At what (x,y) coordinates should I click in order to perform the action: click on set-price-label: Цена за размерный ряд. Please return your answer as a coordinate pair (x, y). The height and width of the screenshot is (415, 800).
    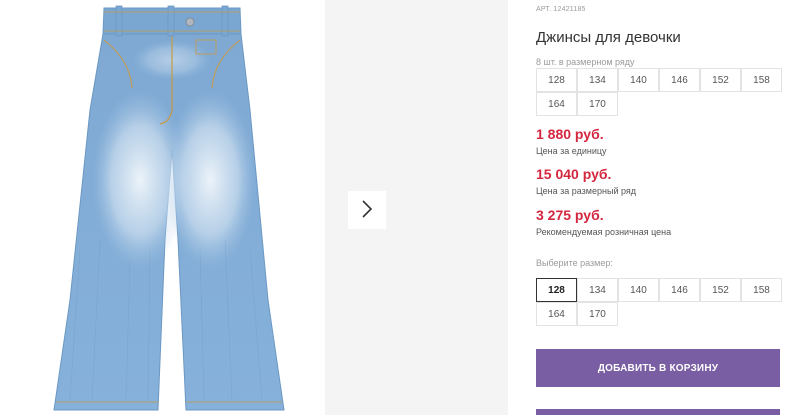
    Looking at the image, I should click on (586, 191).